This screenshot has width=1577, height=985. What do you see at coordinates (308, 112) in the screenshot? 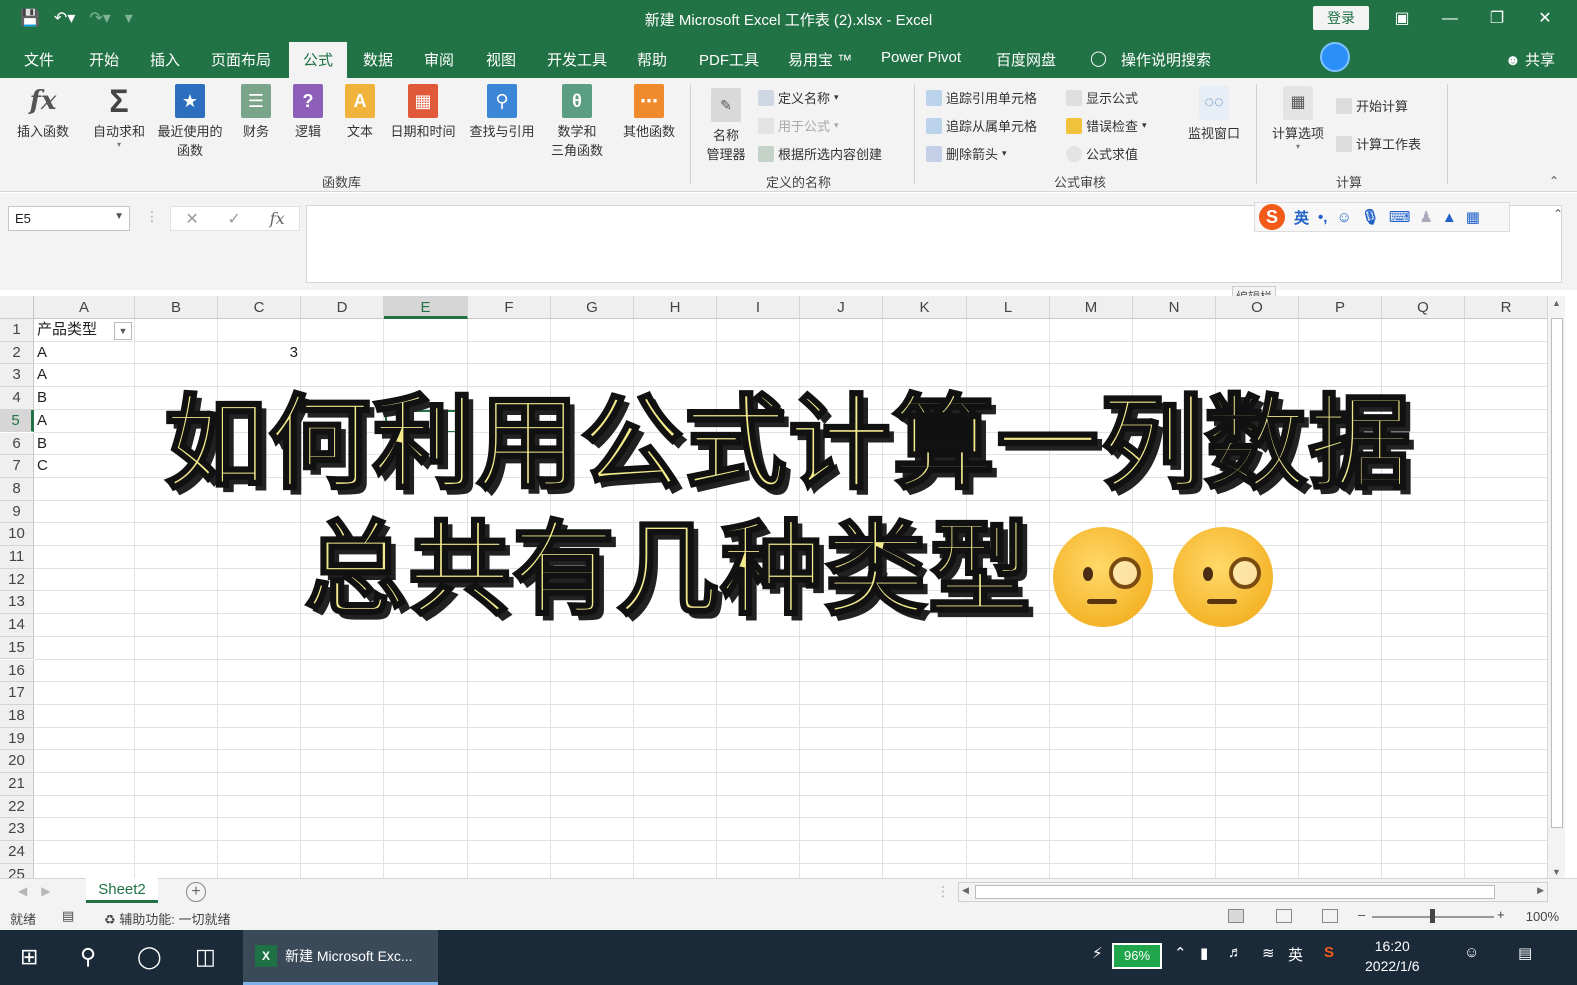
I see `logical-button: ? 逻辑` at bounding box center [308, 112].